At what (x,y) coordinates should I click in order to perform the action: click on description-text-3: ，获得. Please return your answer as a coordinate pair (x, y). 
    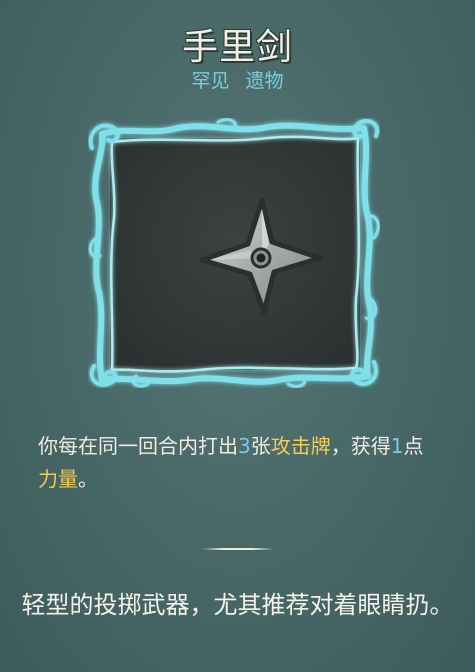
    Looking at the image, I should click on (360, 446).